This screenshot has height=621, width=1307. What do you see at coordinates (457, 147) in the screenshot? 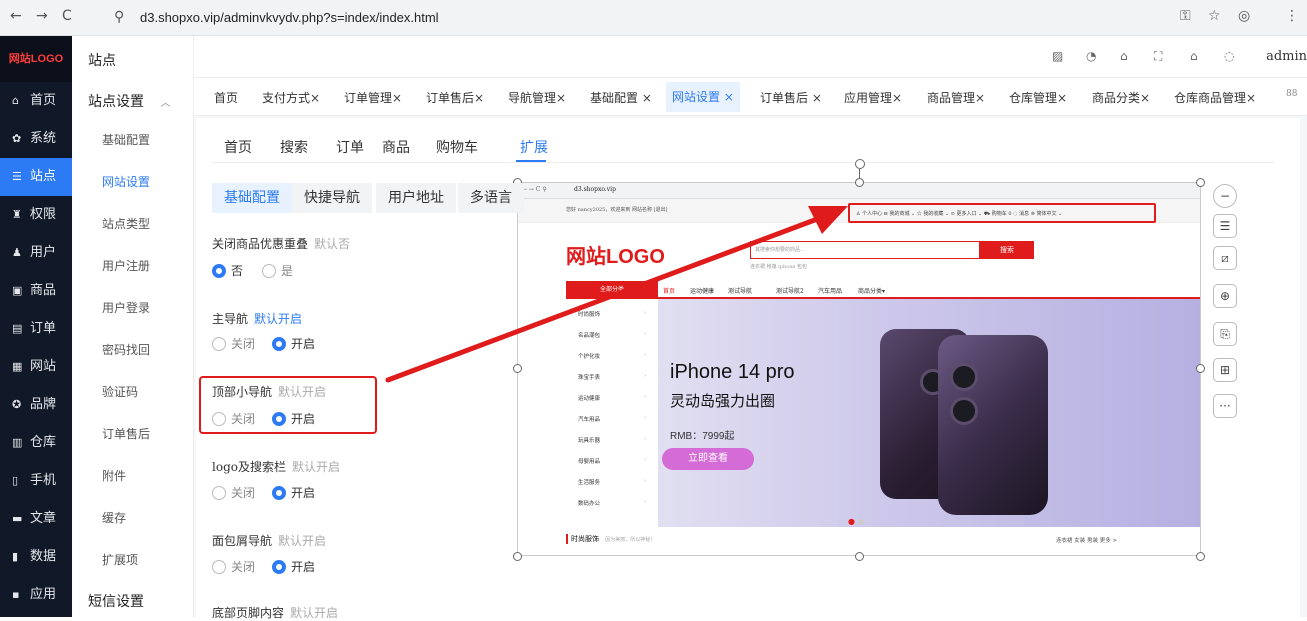
I see `settings-subtab: 购物车` at bounding box center [457, 147].